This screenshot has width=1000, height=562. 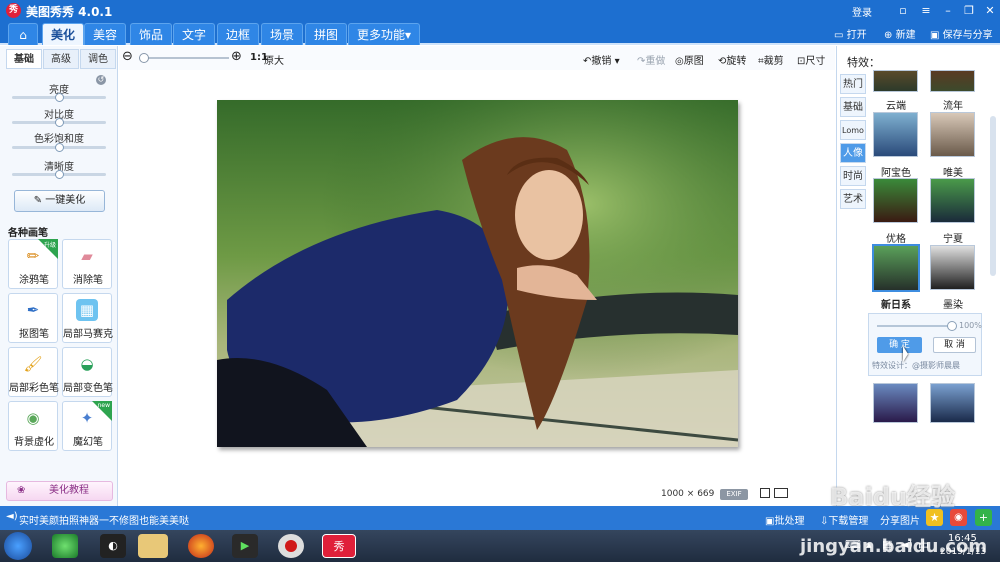 What do you see at coordinates (384, 34) in the screenshot?
I see `tab-more-functions: 更多功能▾` at bounding box center [384, 34].